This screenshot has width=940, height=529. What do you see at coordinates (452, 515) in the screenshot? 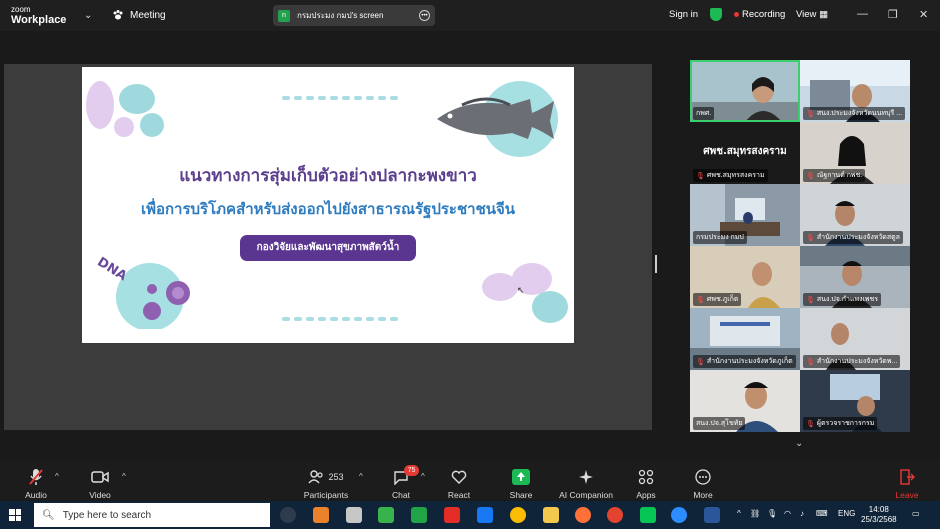
I see `youtube-icon` at bounding box center [452, 515].